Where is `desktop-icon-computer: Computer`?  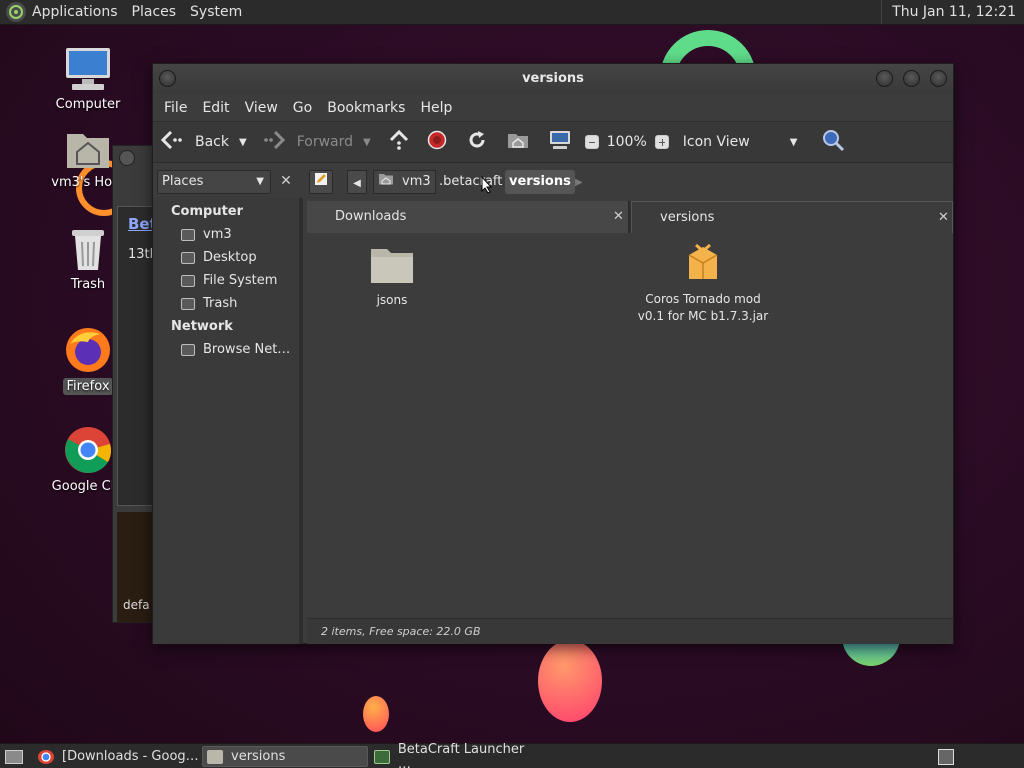 desktop-icon-computer: Computer is located at coordinates (88, 79).